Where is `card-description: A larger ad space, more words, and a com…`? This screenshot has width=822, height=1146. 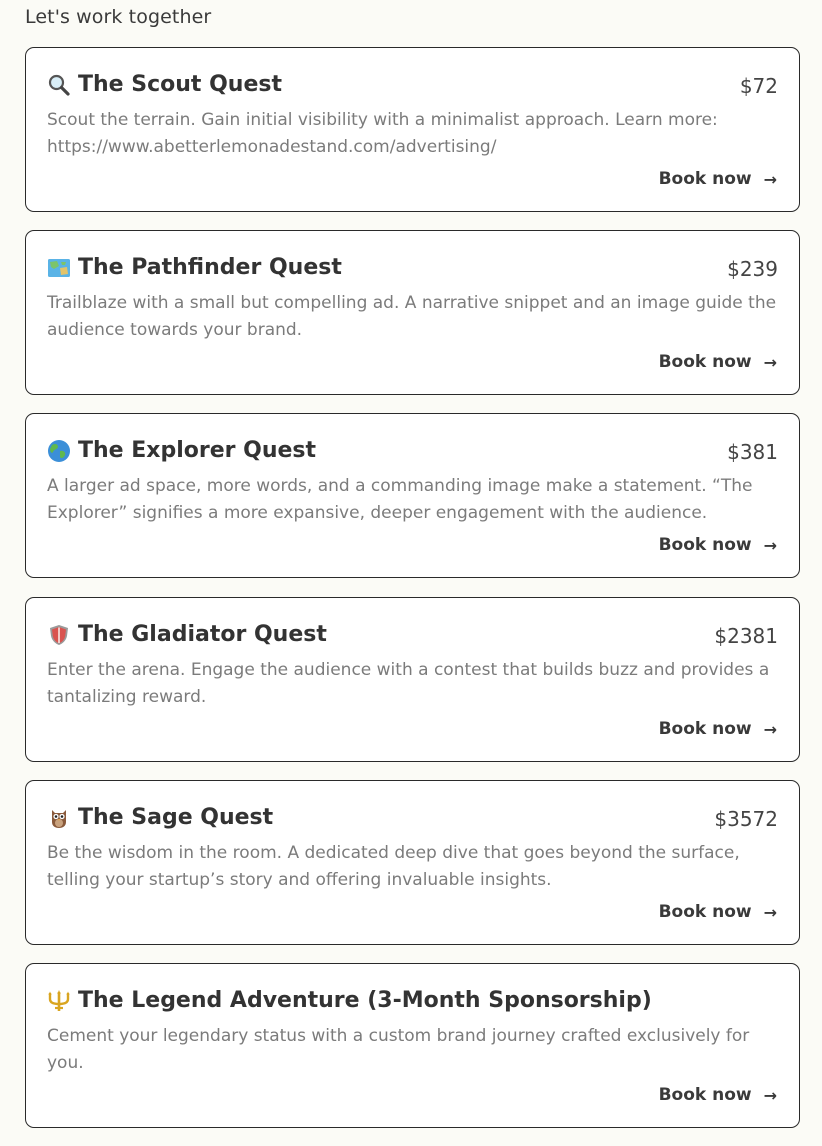 card-description: A larger ad space, more words, and a com… is located at coordinates (400, 499).